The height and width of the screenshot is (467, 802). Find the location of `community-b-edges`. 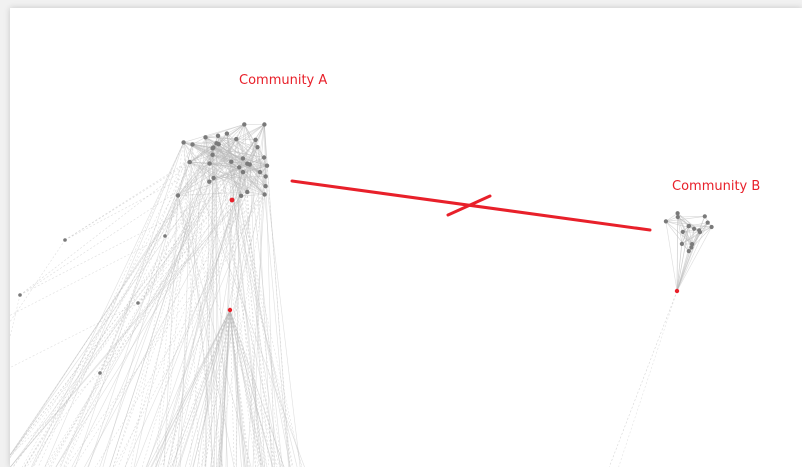

community-b-edges is located at coordinates (660, 339).